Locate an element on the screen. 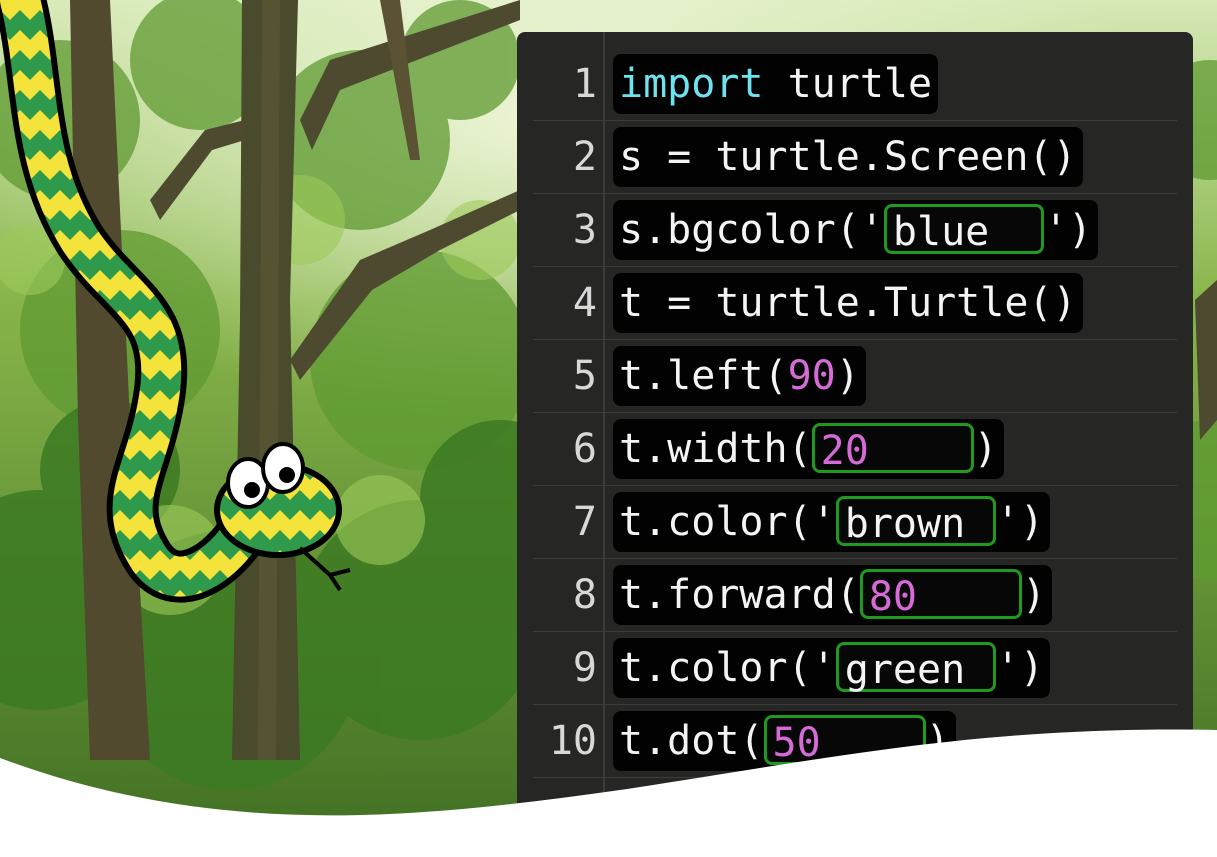 The width and height of the screenshot is (1217, 857). code-text: t = turtle.Turtle() is located at coordinates (848, 303).